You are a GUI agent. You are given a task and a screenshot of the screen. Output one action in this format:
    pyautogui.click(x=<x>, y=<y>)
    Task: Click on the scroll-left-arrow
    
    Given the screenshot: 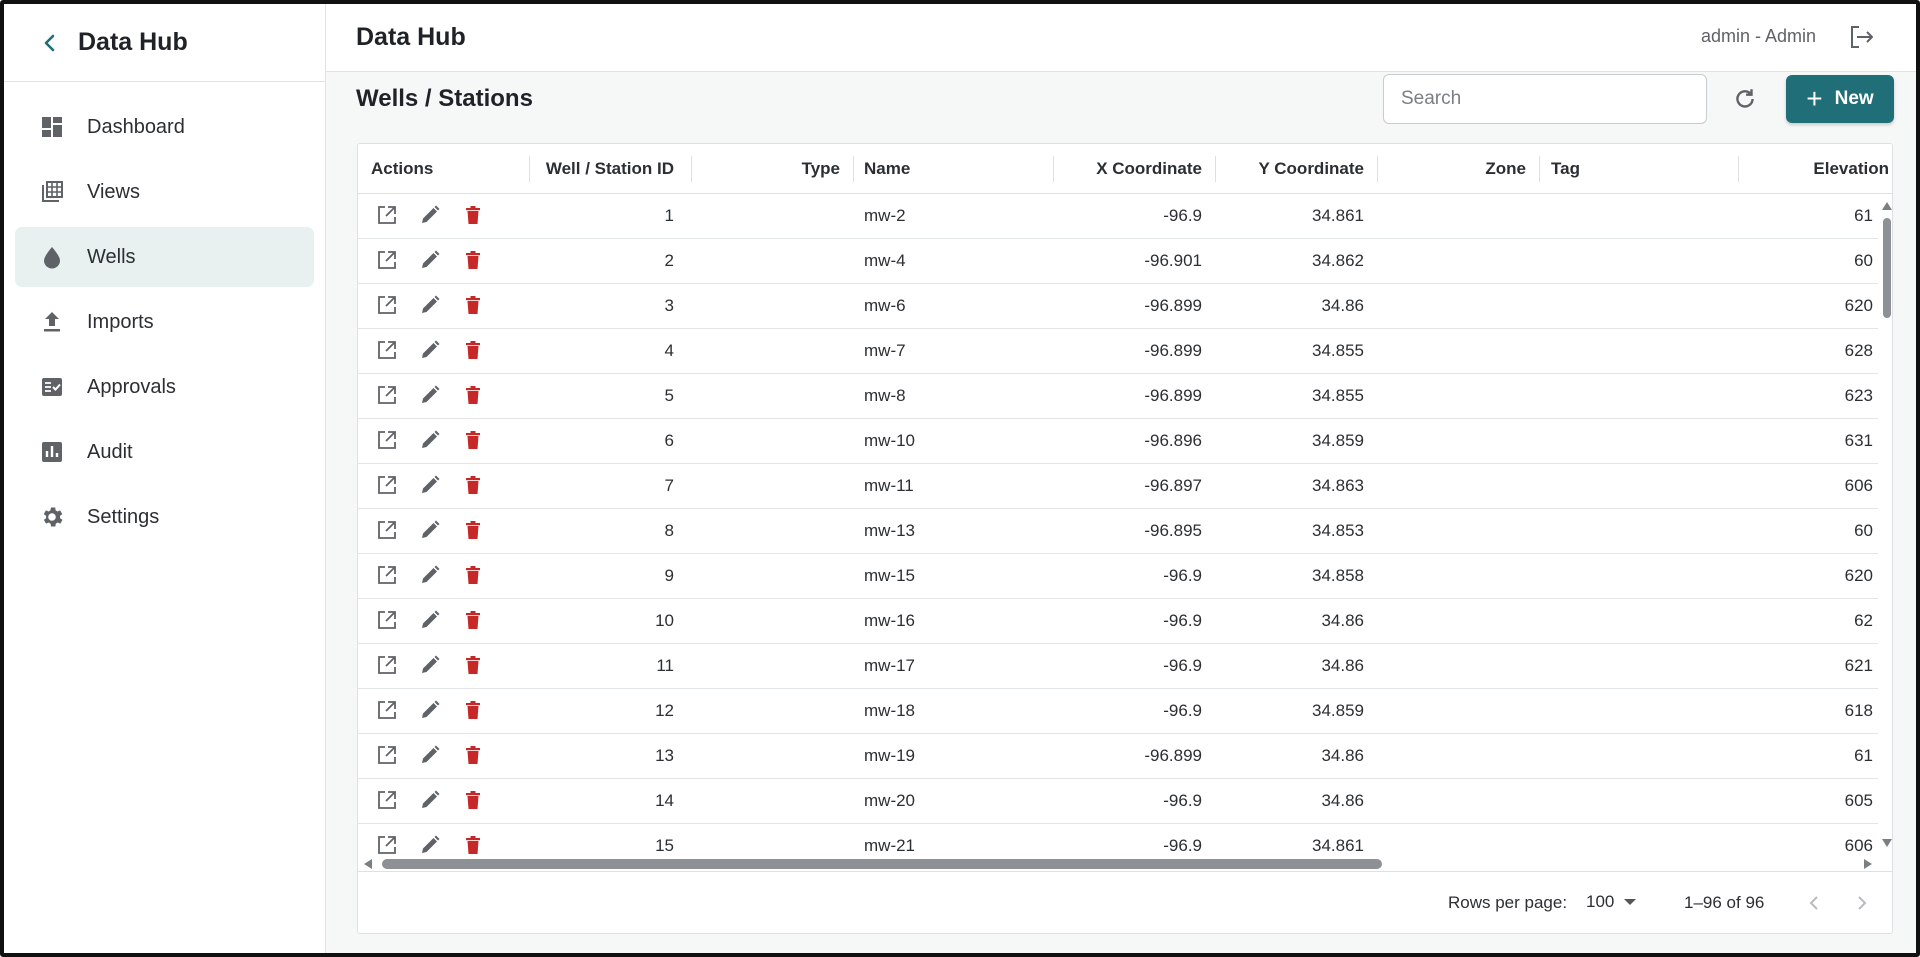 What is the action you would take?
    pyautogui.click(x=368, y=864)
    